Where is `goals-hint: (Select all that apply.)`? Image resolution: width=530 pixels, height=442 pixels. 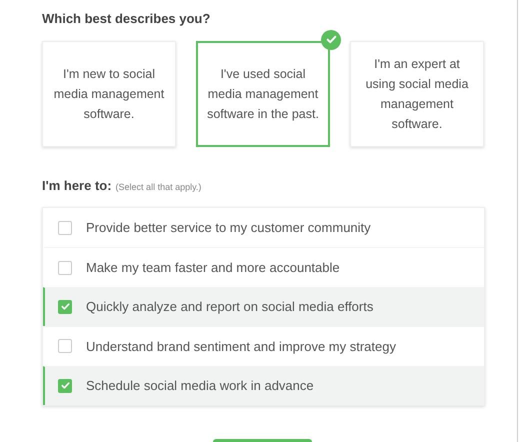 goals-hint: (Select all that apply.) is located at coordinates (159, 187).